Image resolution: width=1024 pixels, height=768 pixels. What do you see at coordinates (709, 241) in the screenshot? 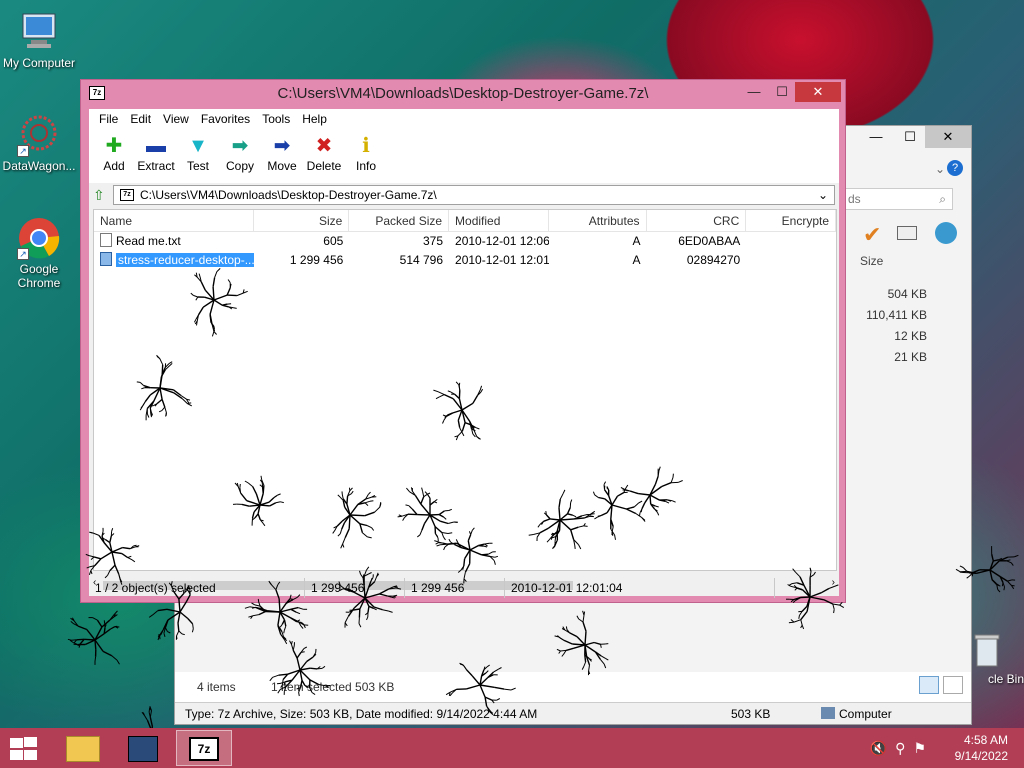
I see `file-crc: 6ED0ABAA` at bounding box center [709, 241].